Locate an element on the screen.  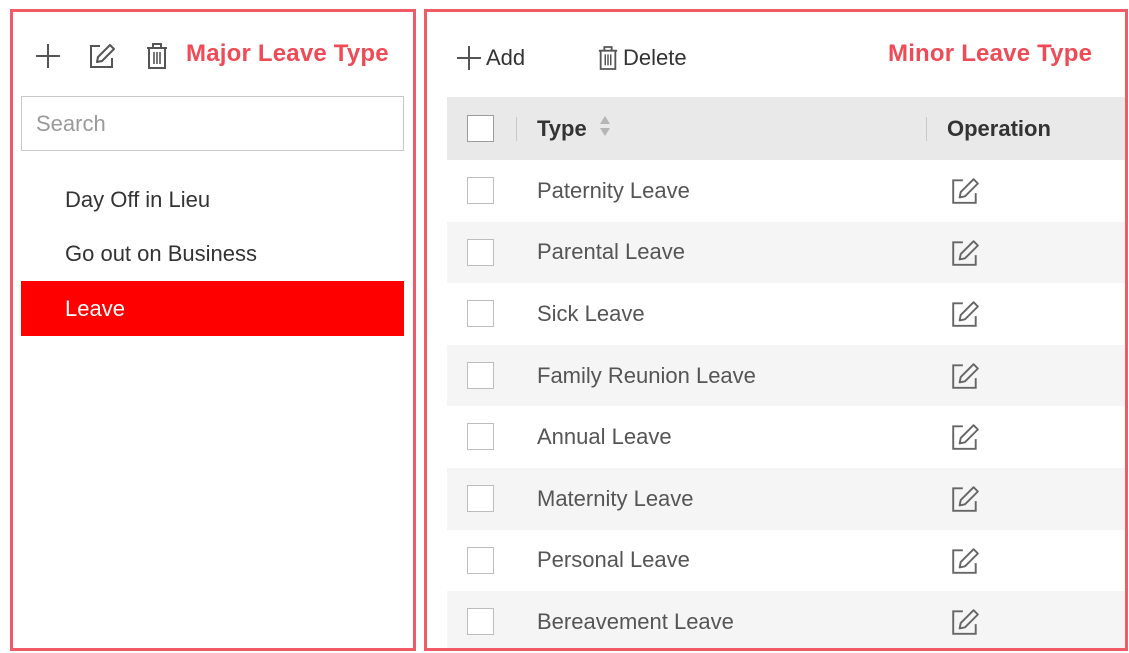
minor-leave-type-title: Minor Leave Type is located at coordinates (990, 53).